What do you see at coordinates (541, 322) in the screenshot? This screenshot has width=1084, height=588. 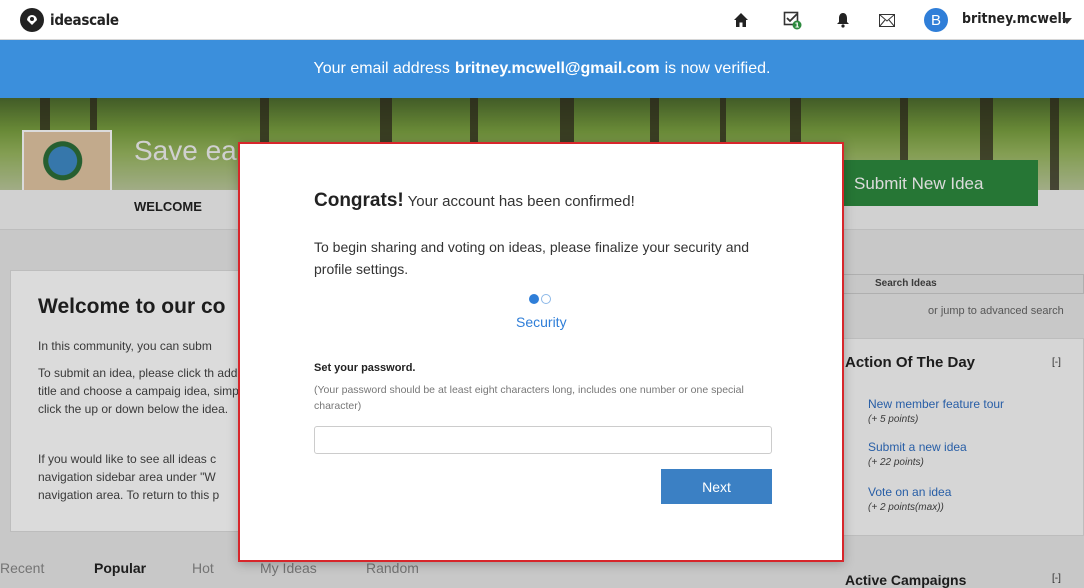 I see `step-label: Security` at bounding box center [541, 322].